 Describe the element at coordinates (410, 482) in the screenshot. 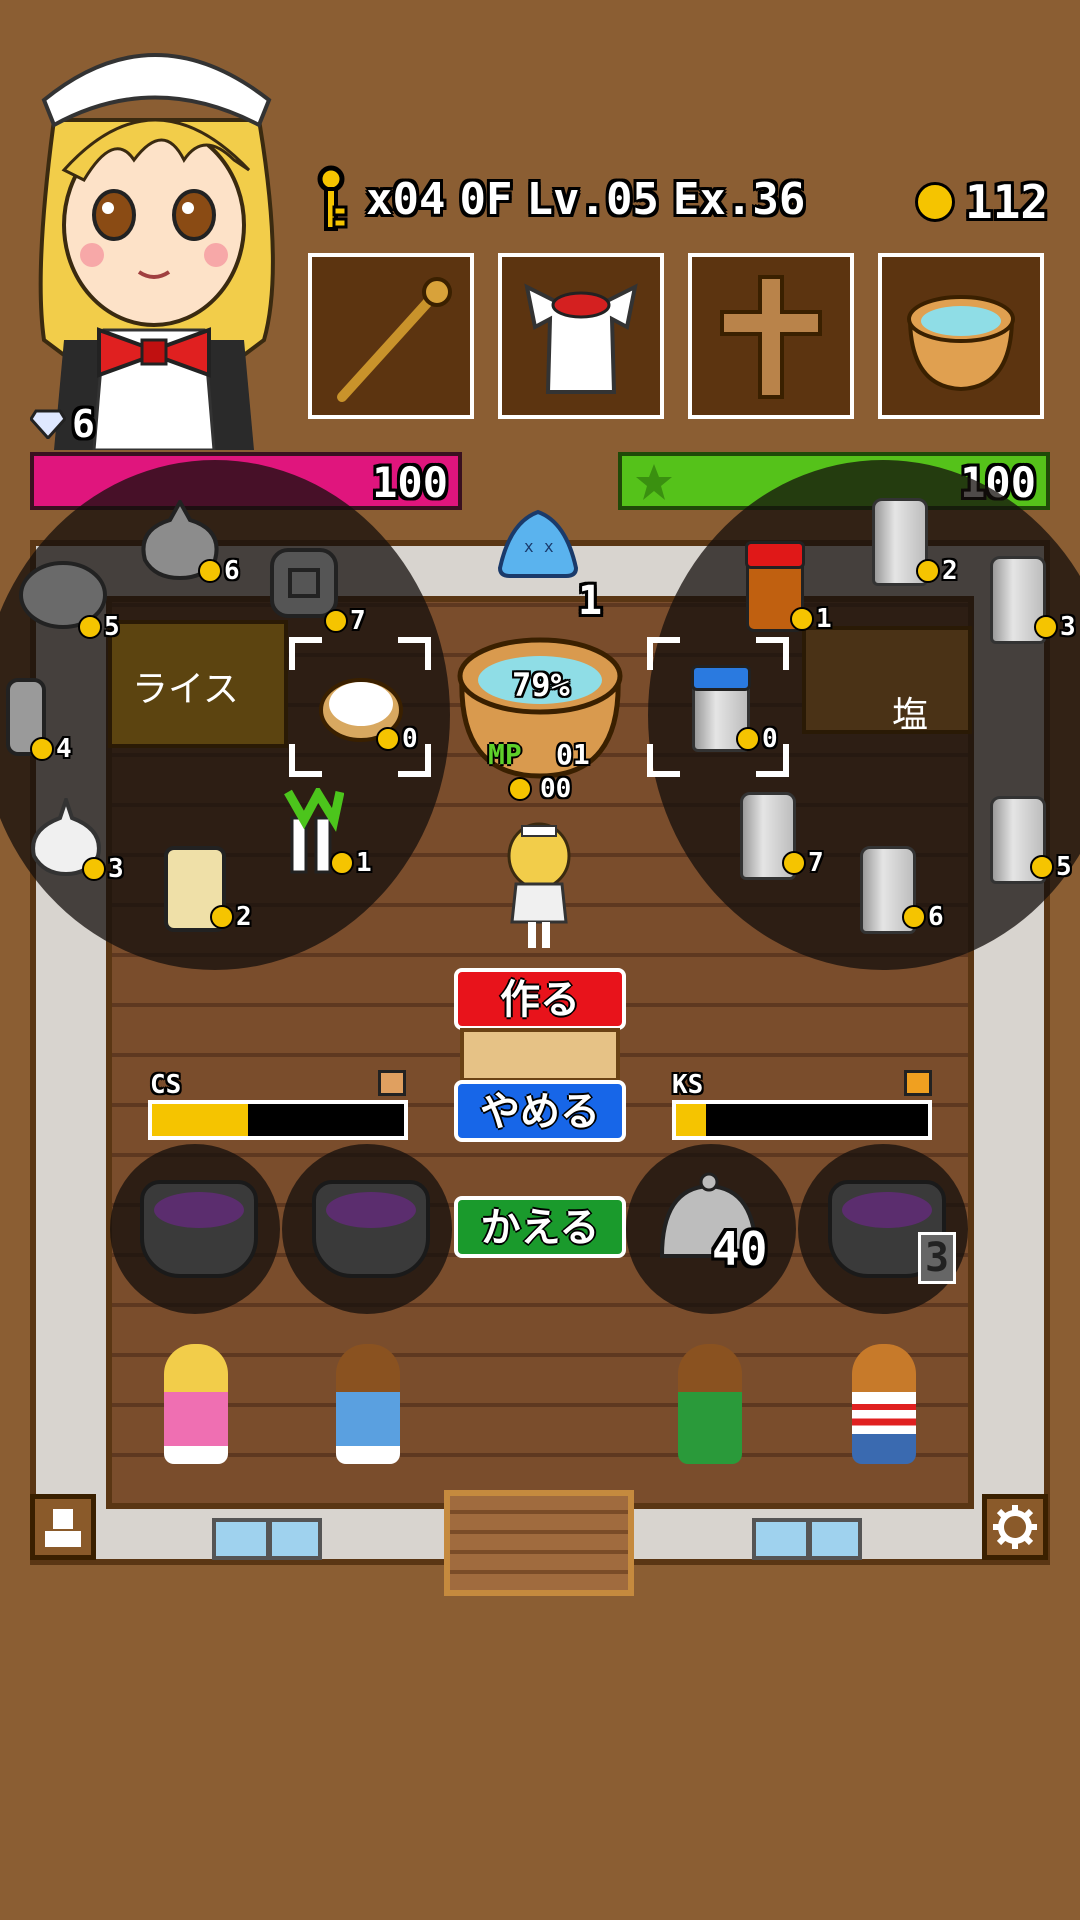

I see `hp-value: 100` at that location.